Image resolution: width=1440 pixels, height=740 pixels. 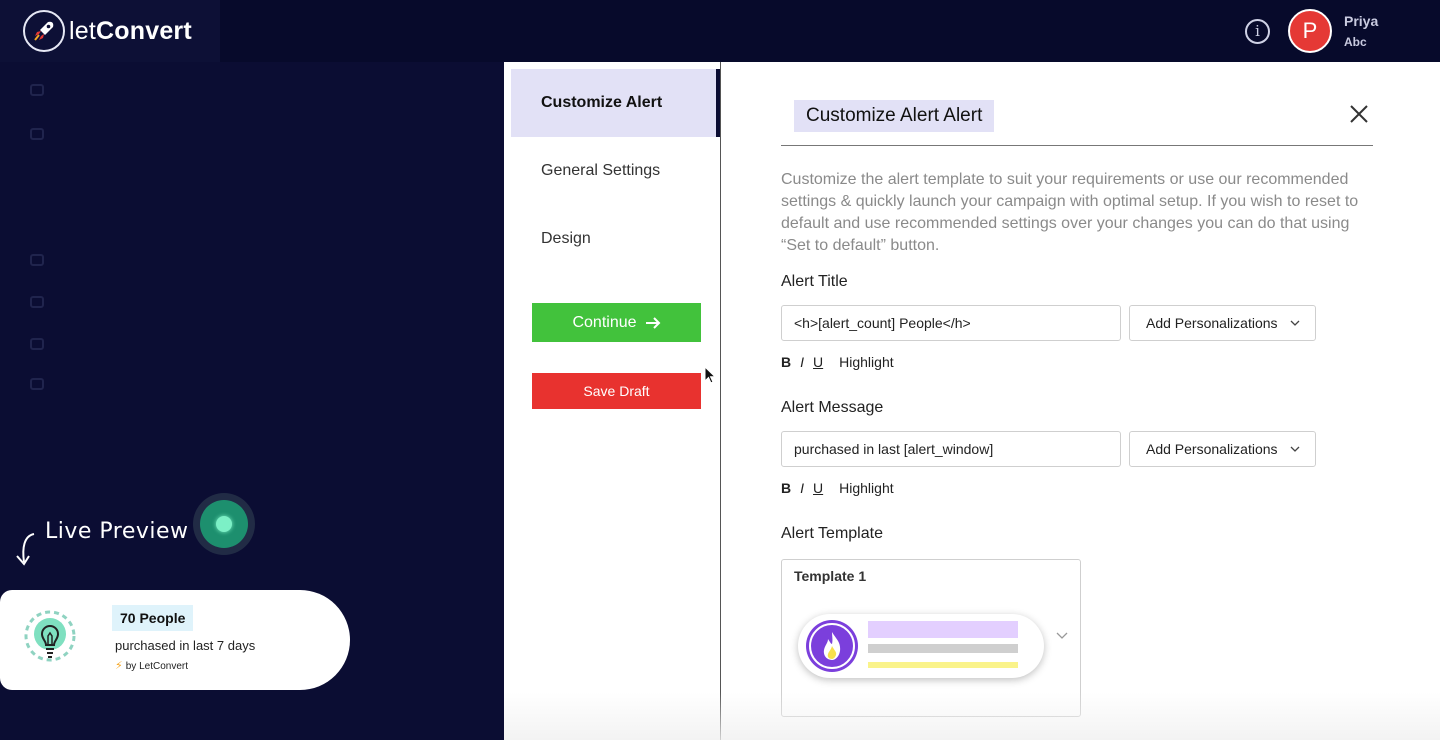 I want to click on lightbulb-icon, so click(x=50, y=636).